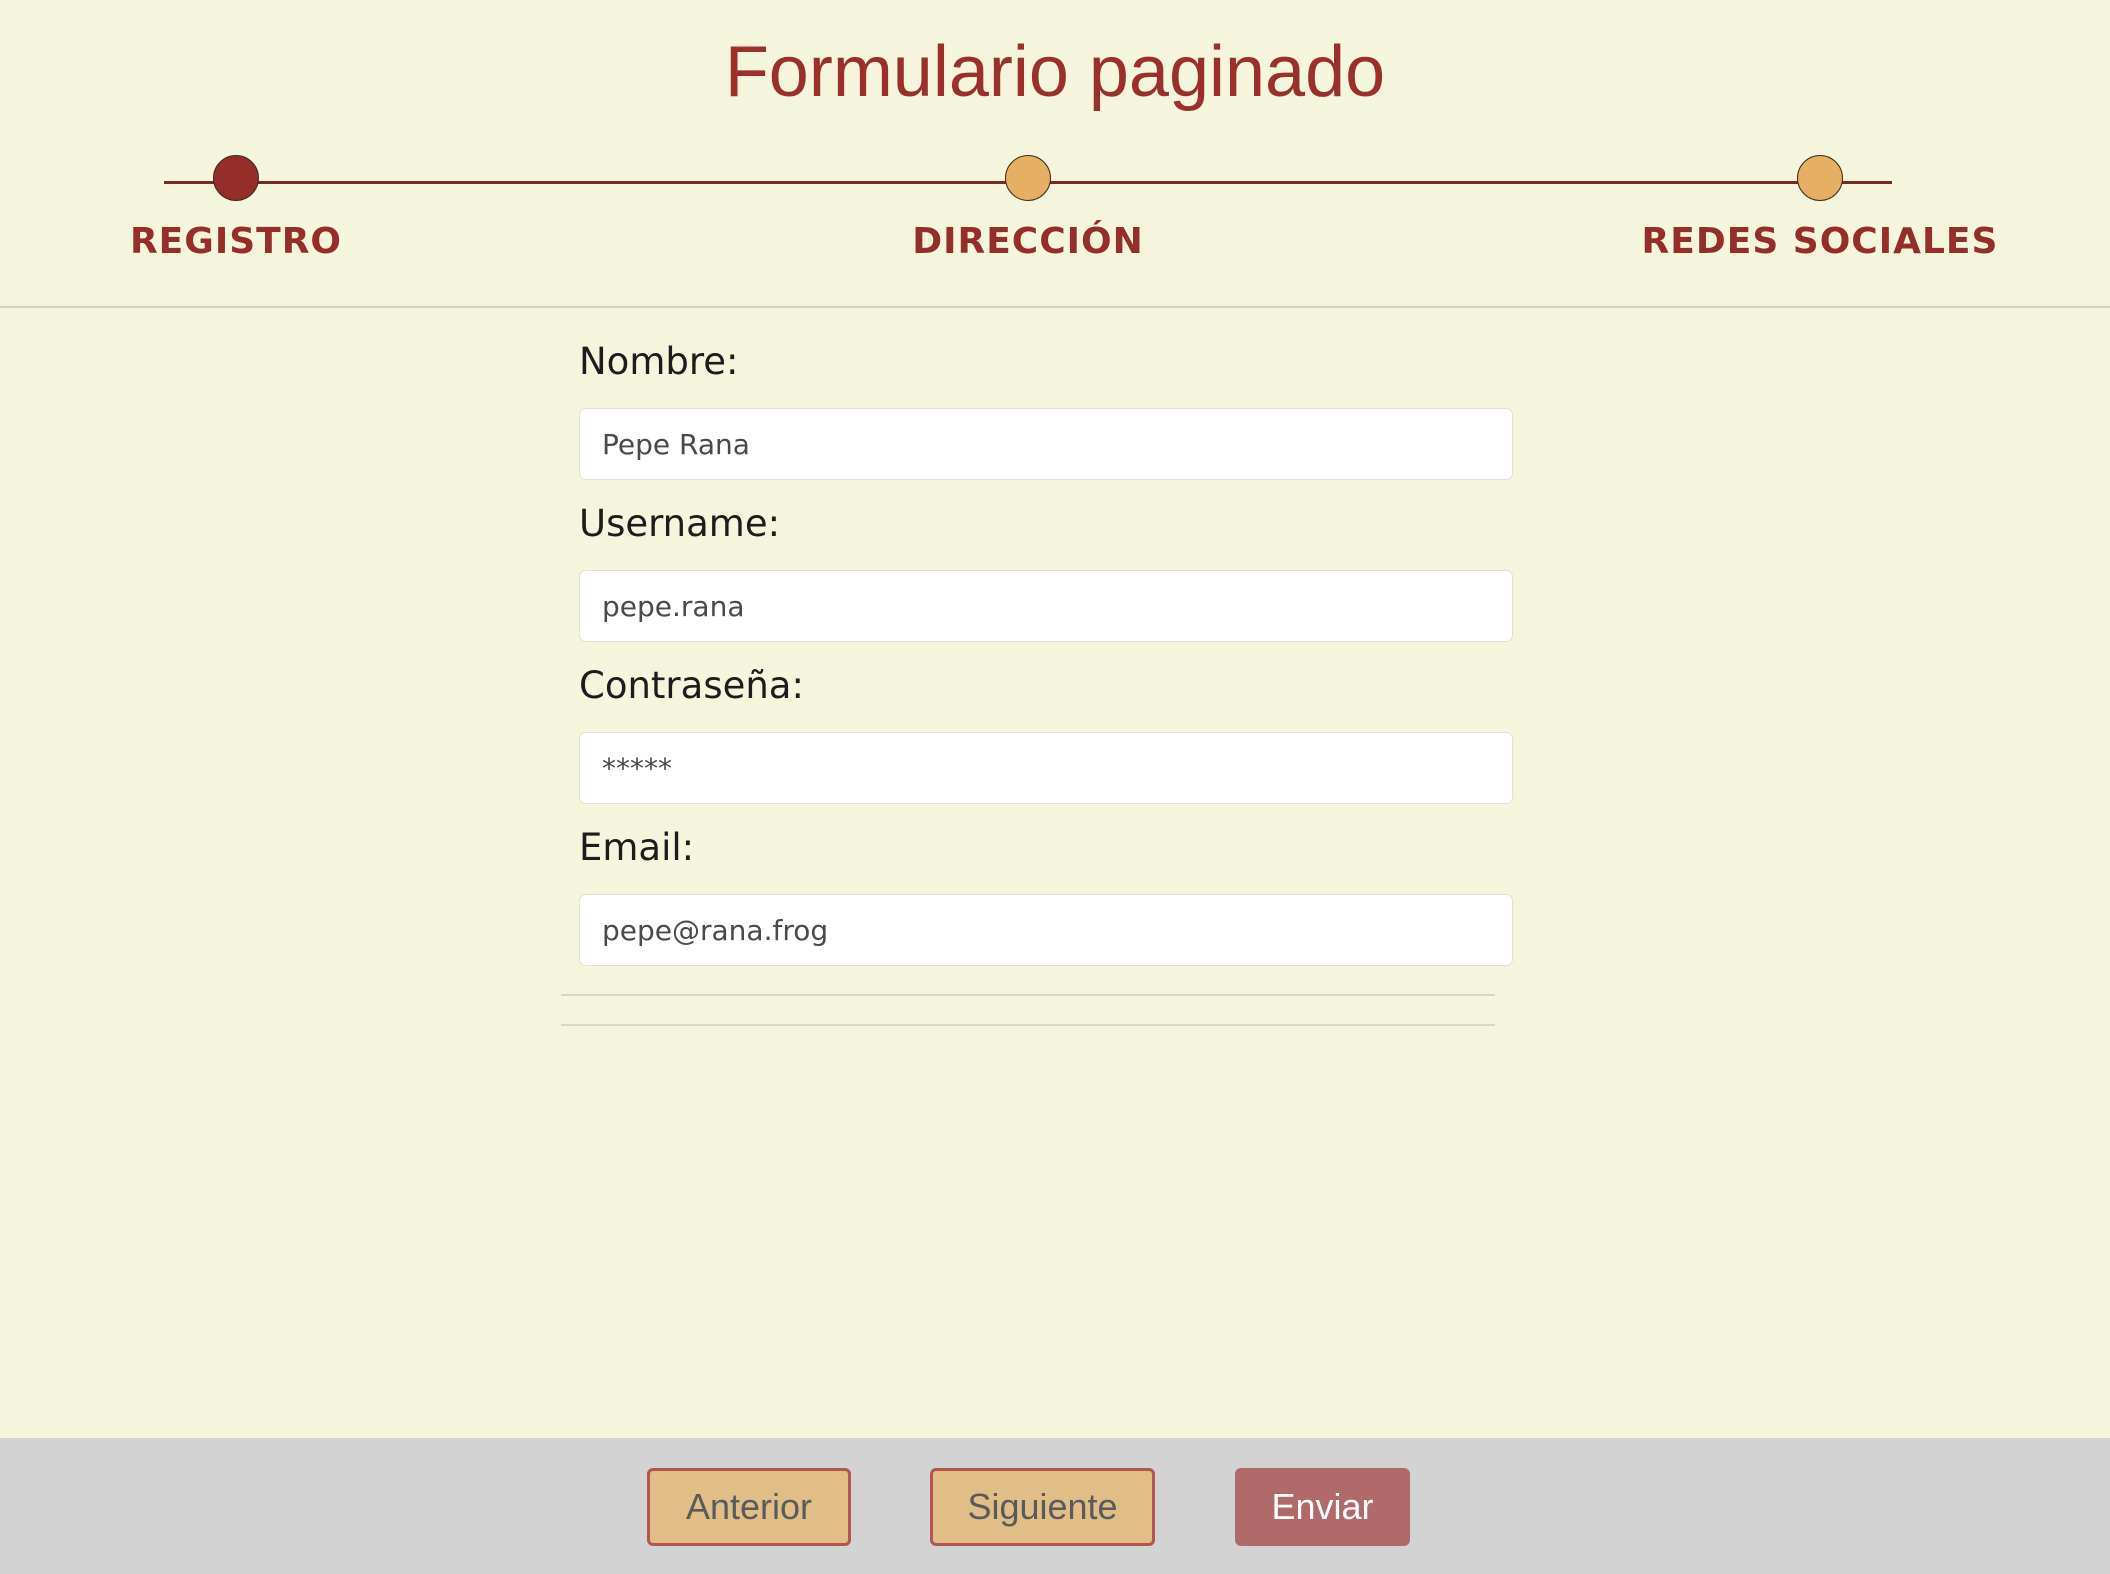 This screenshot has width=2110, height=1574. What do you see at coordinates (236, 178) in the screenshot?
I see `step-registro-dot` at bounding box center [236, 178].